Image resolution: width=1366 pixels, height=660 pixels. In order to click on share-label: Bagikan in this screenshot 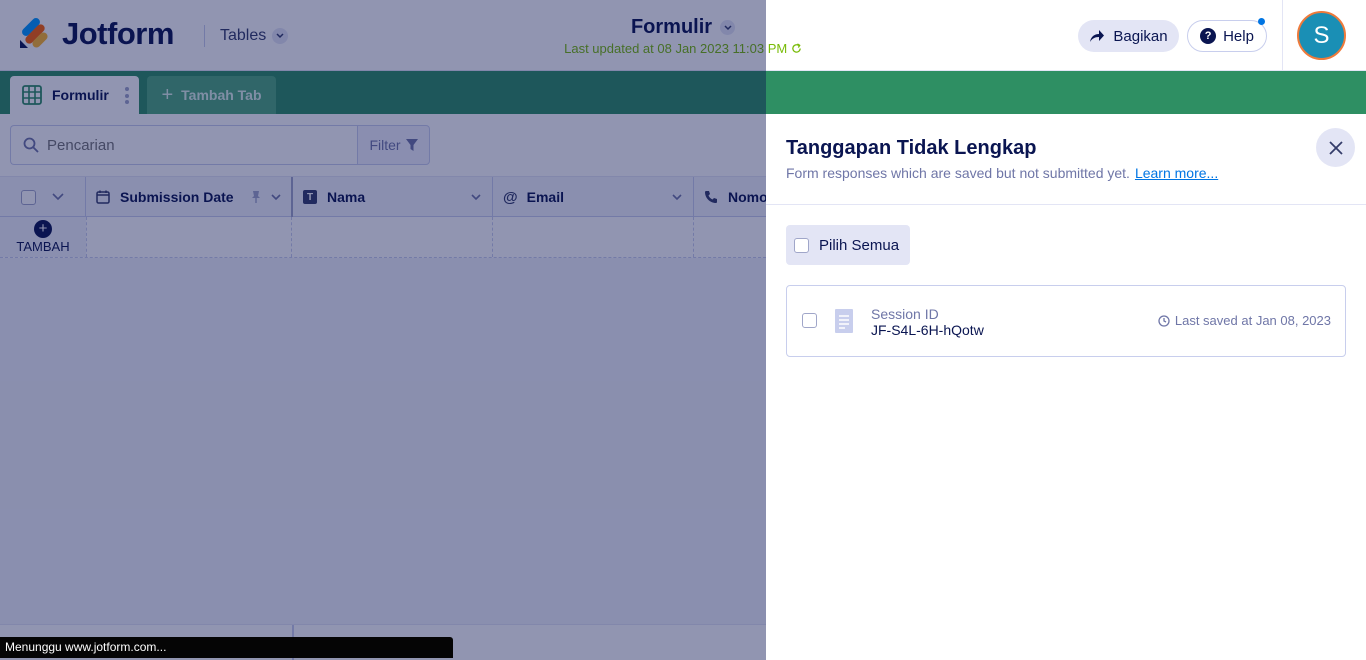, I will do `click(1140, 36)`.